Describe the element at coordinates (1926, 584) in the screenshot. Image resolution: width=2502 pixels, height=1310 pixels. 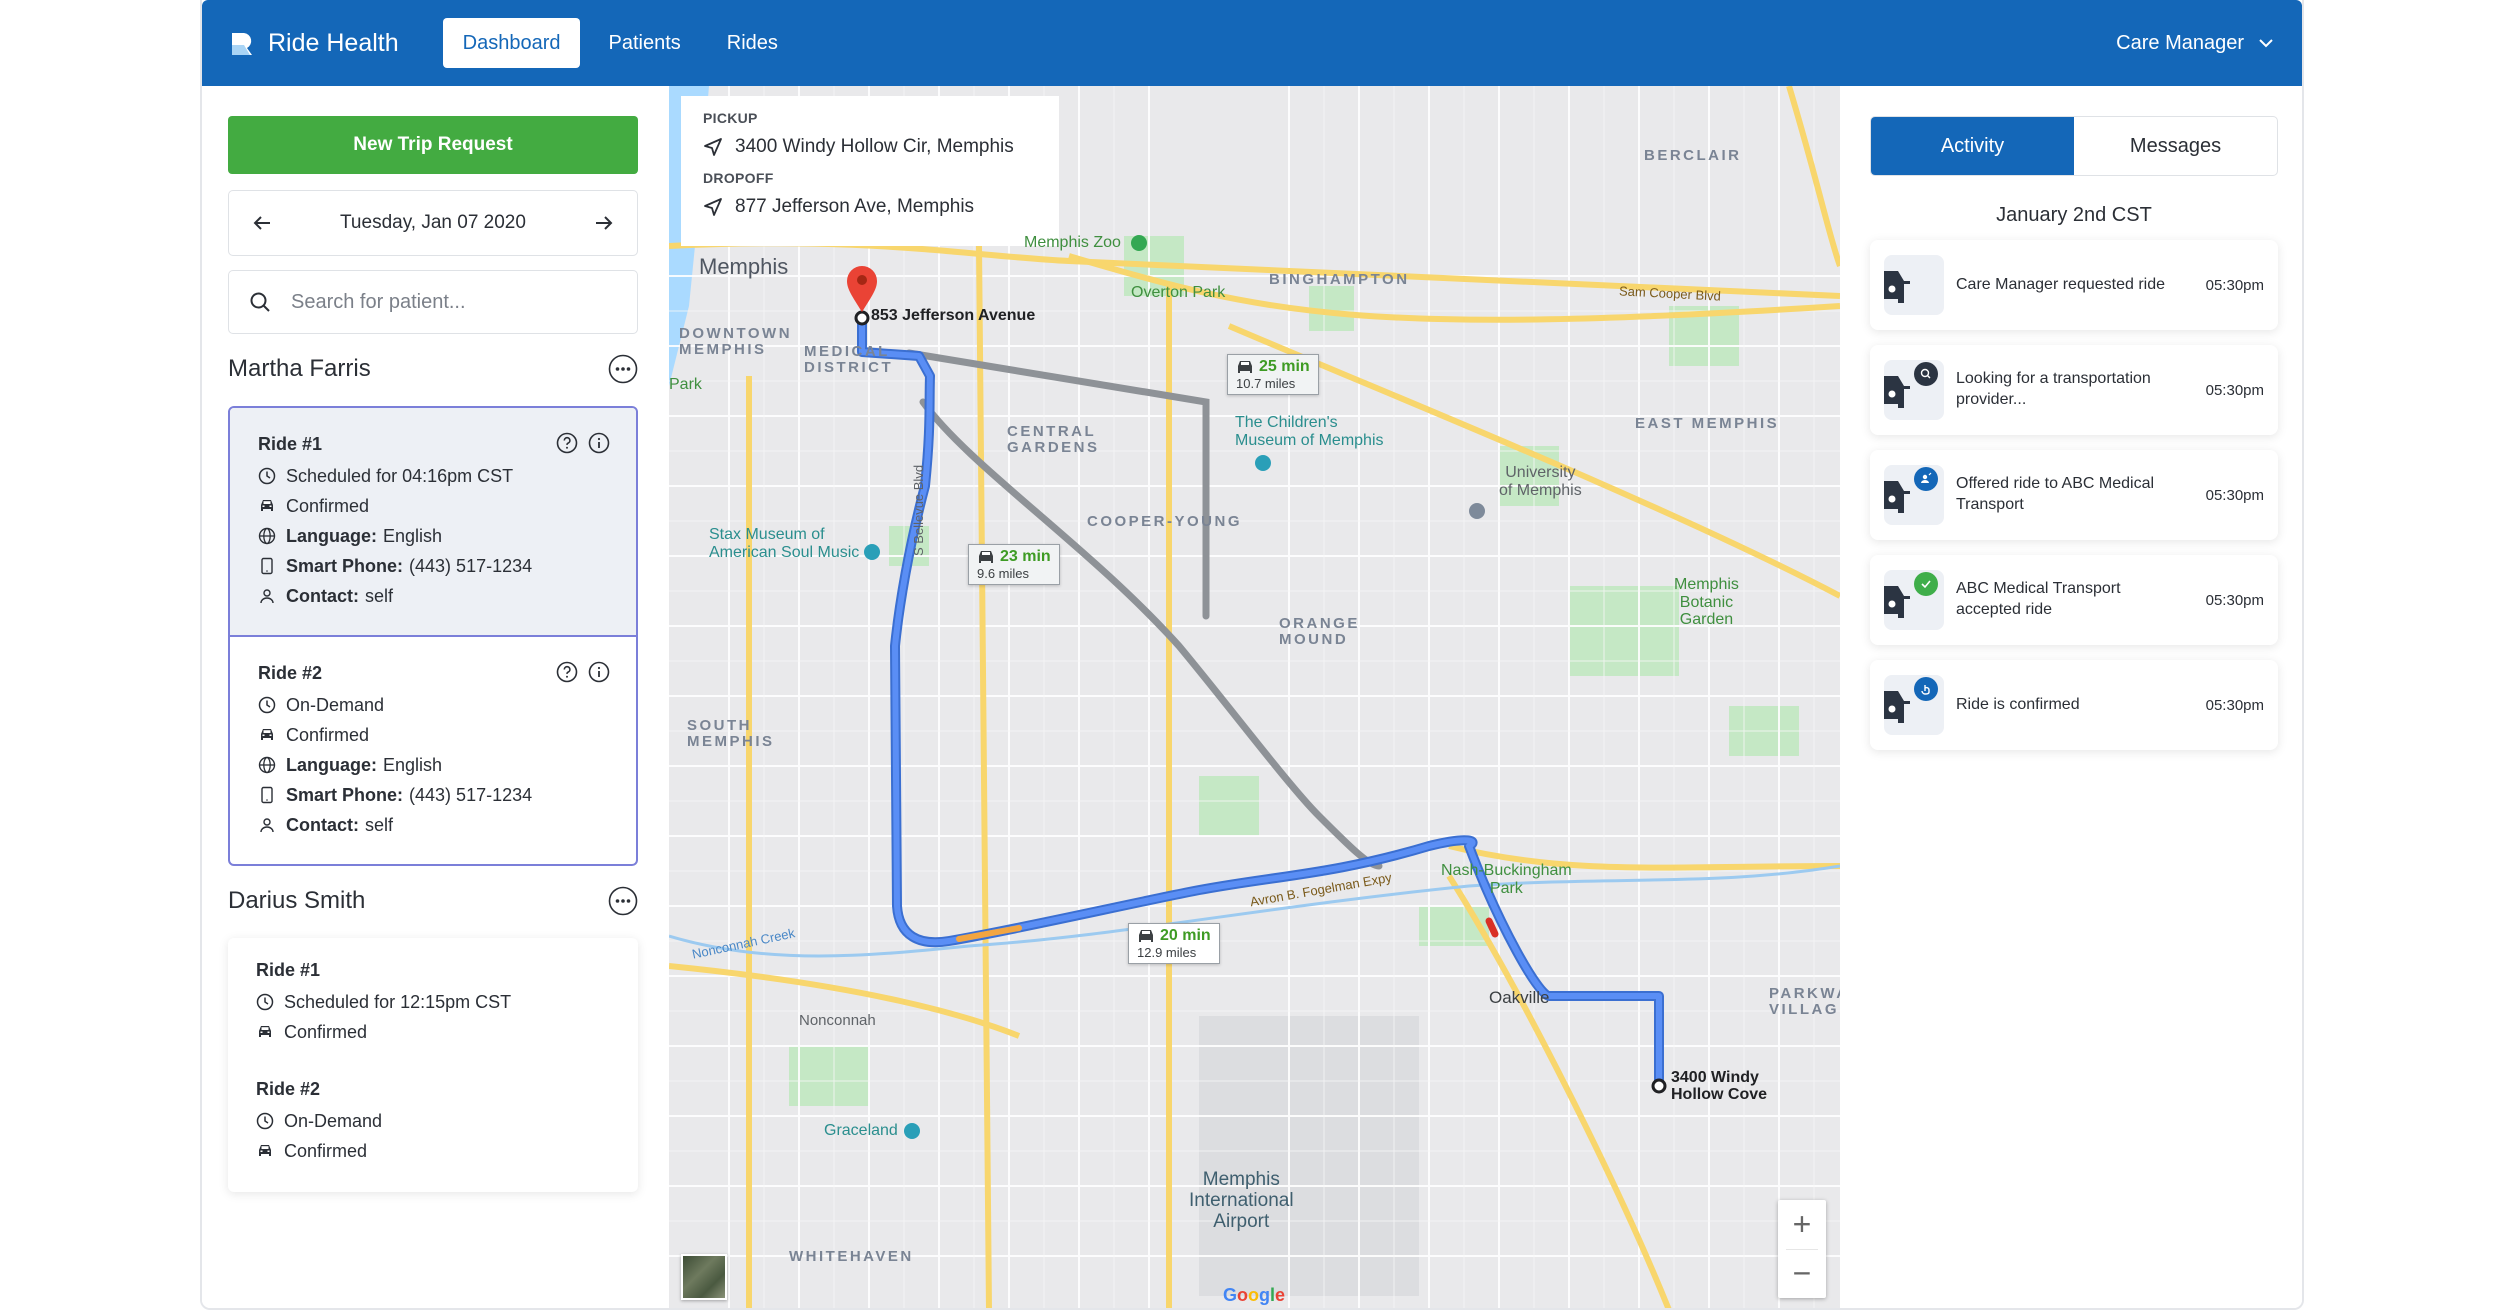
I see `check-badge-icon` at that location.